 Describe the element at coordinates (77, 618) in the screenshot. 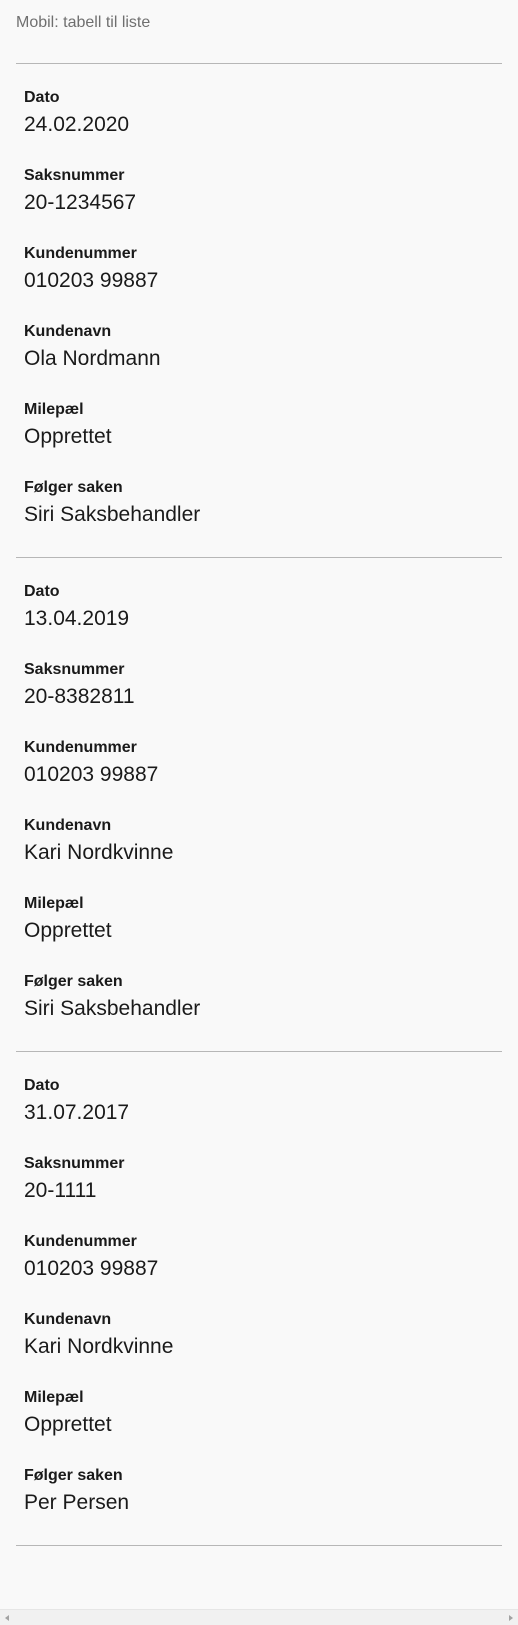

I see `field-value: 13.04.2019` at that location.